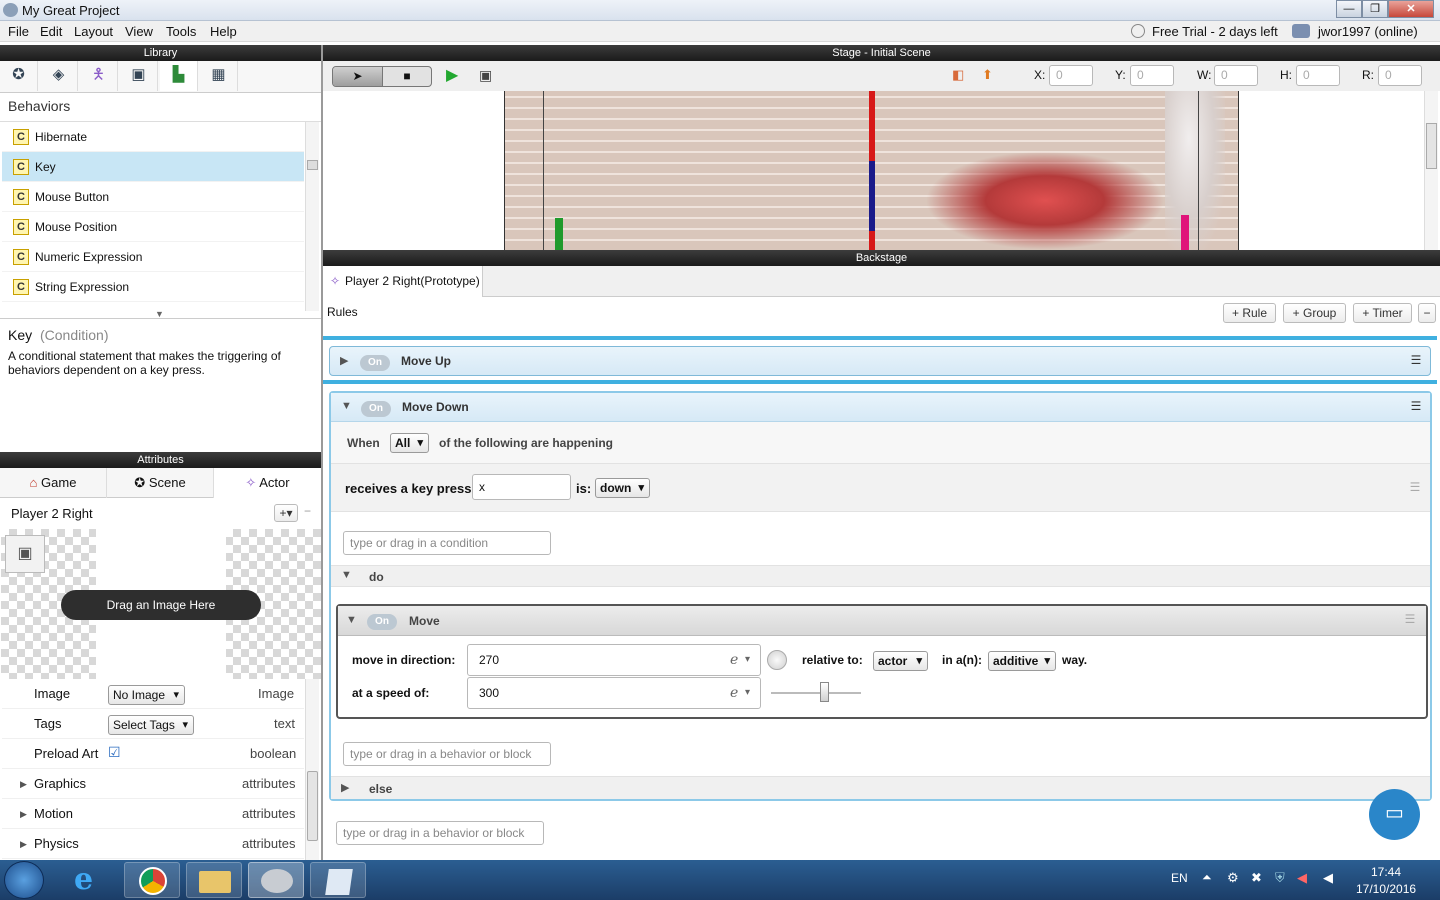  I want to click on add-timer-button: + Timer, so click(1382, 313).